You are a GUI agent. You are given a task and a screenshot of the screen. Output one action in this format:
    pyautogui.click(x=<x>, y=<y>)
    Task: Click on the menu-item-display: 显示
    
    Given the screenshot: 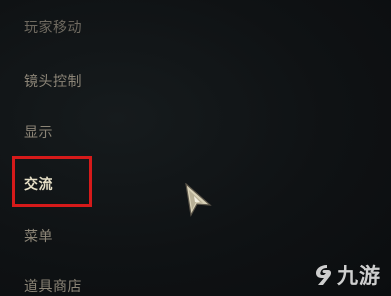 What is the action you would take?
    pyautogui.click(x=38, y=132)
    